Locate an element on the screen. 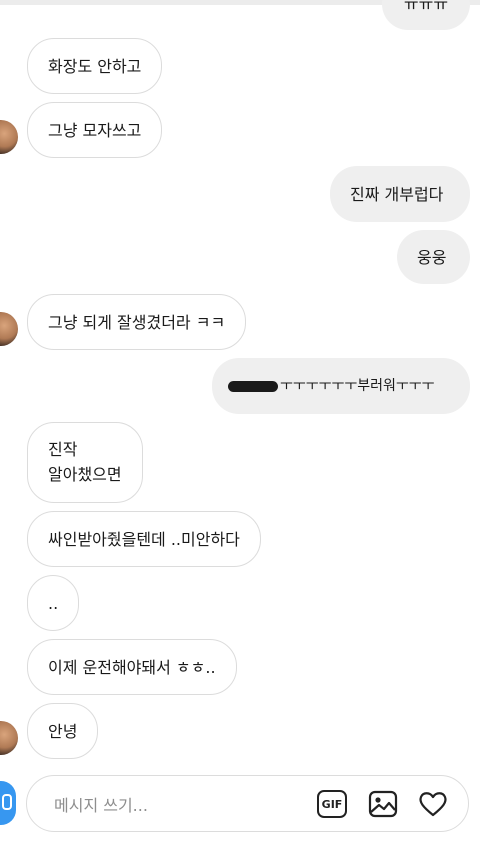 This screenshot has height=841, width=480. message-bubble-outgoing: ㅠㅠㅠ is located at coordinates (426, 15).